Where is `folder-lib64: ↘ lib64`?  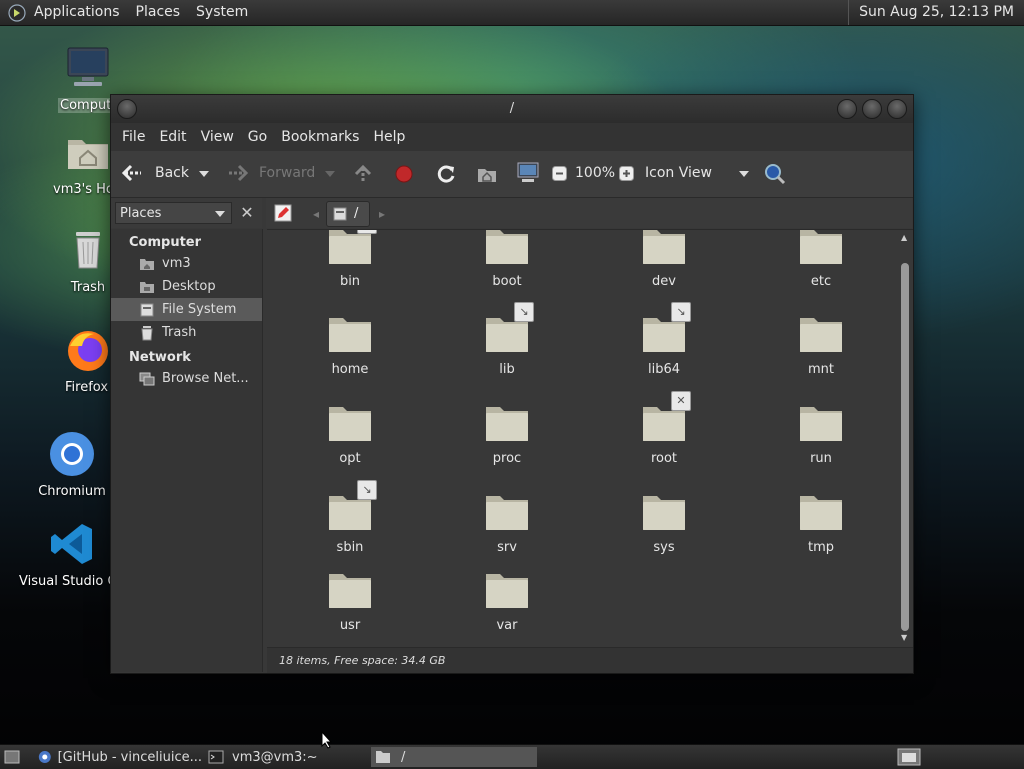 folder-lib64: ↘ lib64 is located at coordinates (664, 339).